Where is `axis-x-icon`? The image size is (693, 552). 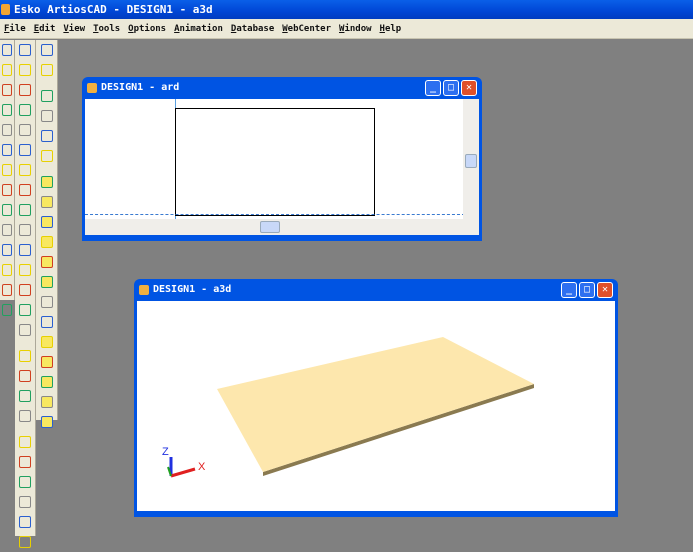 axis-x-icon is located at coordinates (183, 472).